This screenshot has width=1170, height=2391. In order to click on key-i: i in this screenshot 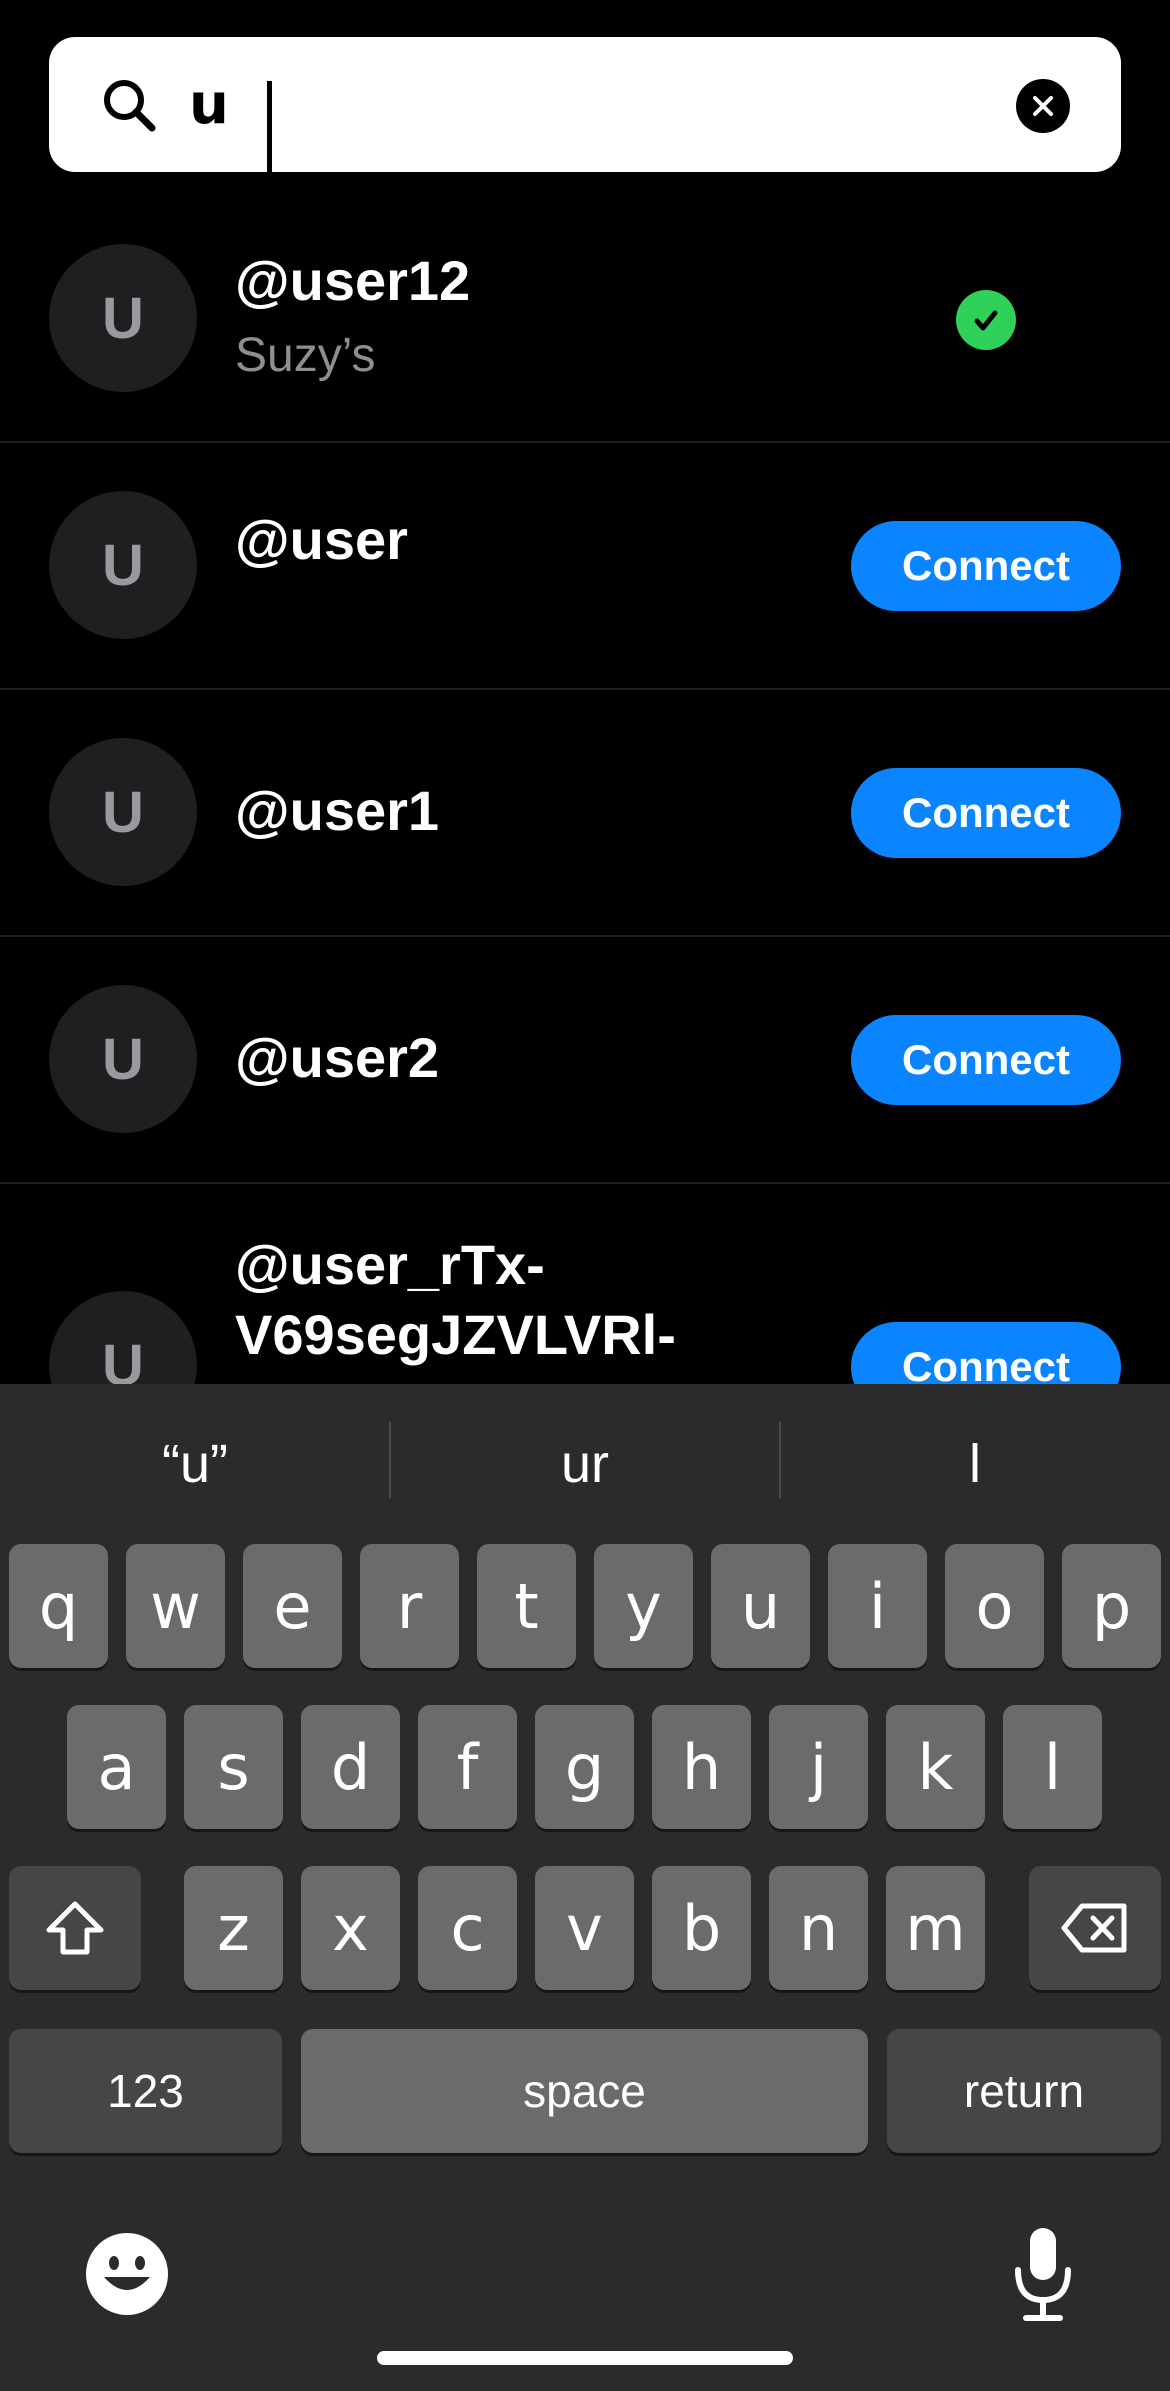, I will do `click(877, 1606)`.